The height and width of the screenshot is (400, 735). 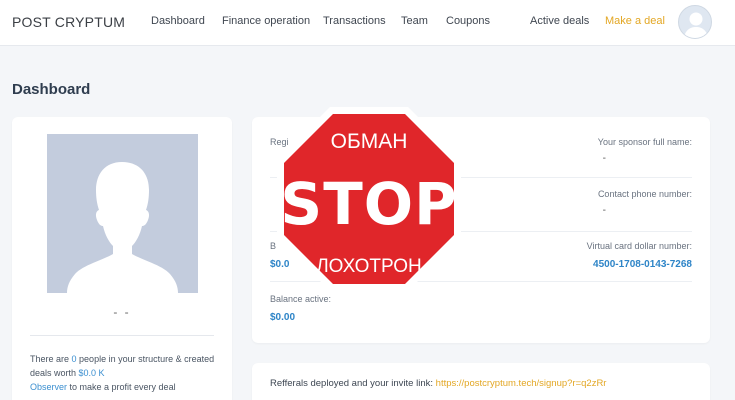 What do you see at coordinates (354, 21) in the screenshot?
I see `nav-transactions: Transactions` at bounding box center [354, 21].